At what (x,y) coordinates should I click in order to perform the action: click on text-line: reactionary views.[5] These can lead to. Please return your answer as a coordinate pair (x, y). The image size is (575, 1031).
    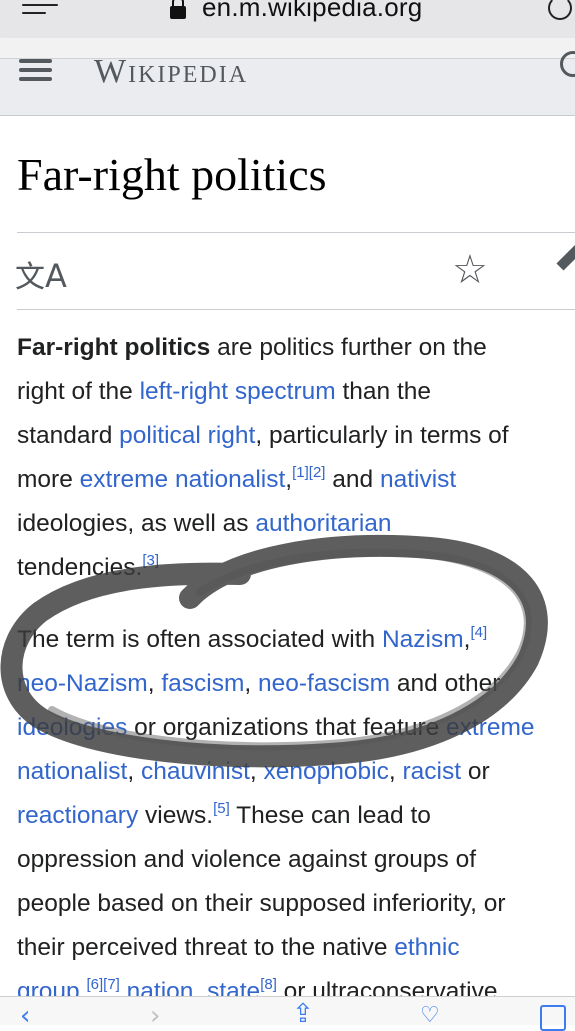
    Looking at the image, I should click on (296, 816).